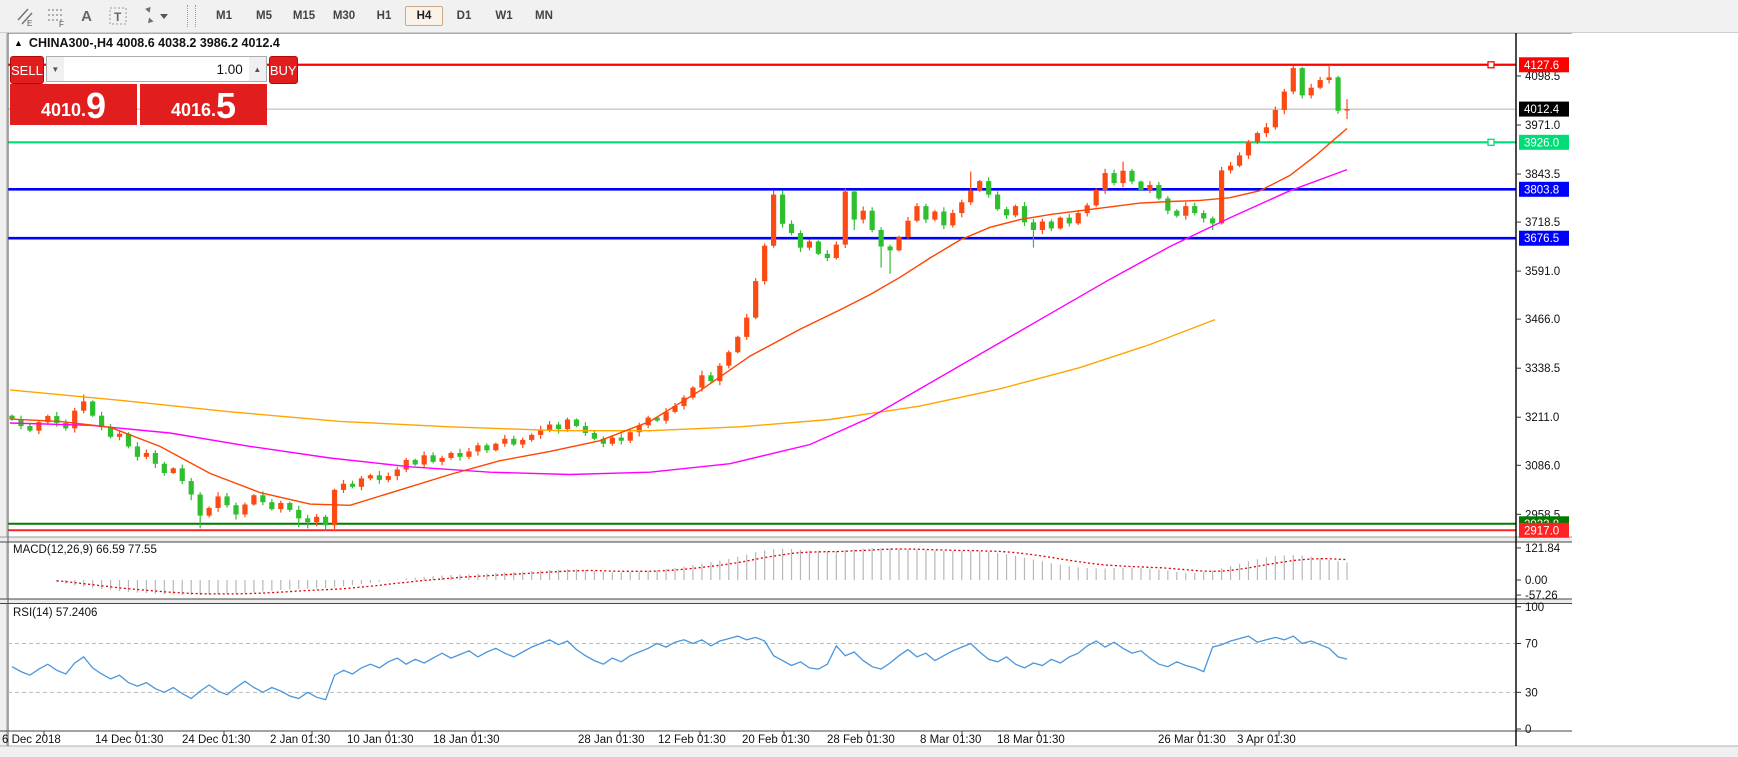 The width and height of the screenshot is (1738, 757). Describe the element at coordinates (1541, 239) in the screenshot. I see `price-badge-label: 3676.5` at that location.